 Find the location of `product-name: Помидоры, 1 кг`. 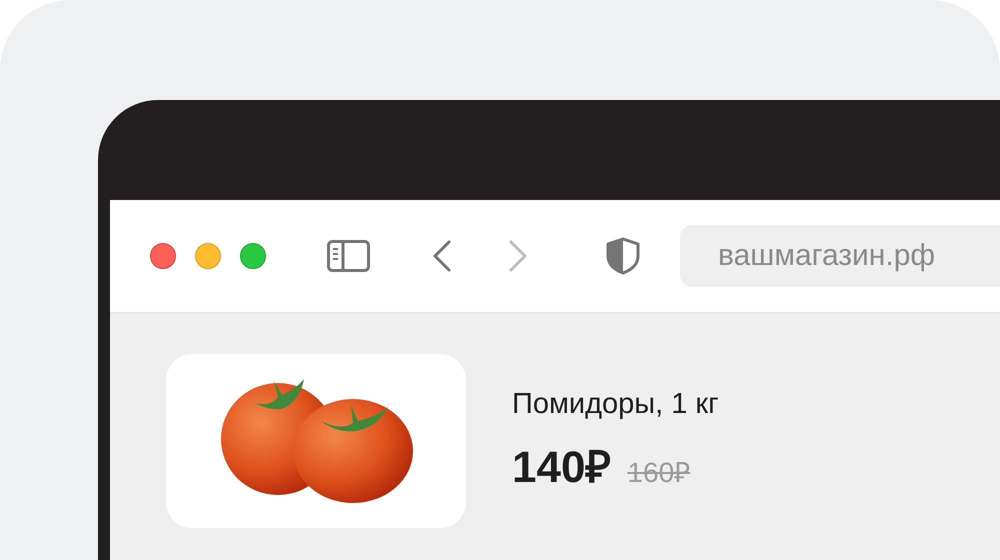

product-name: Помидоры, 1 кг is located at coordinates (615, 404).